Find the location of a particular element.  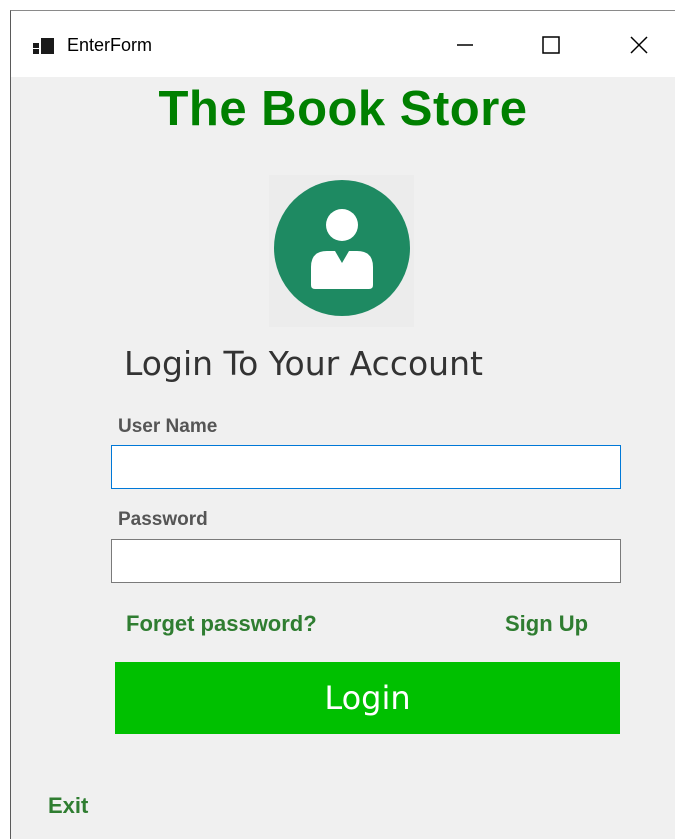

user-avatar-icon is located at coordinates (342, 248).